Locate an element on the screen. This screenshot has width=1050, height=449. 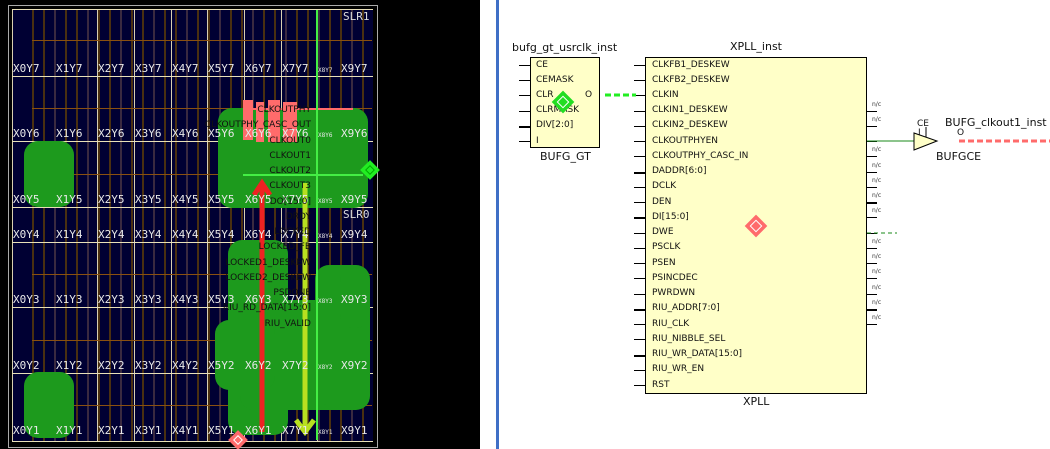
clock-region-label: X8Y7 is located at coordinates (325, 70).